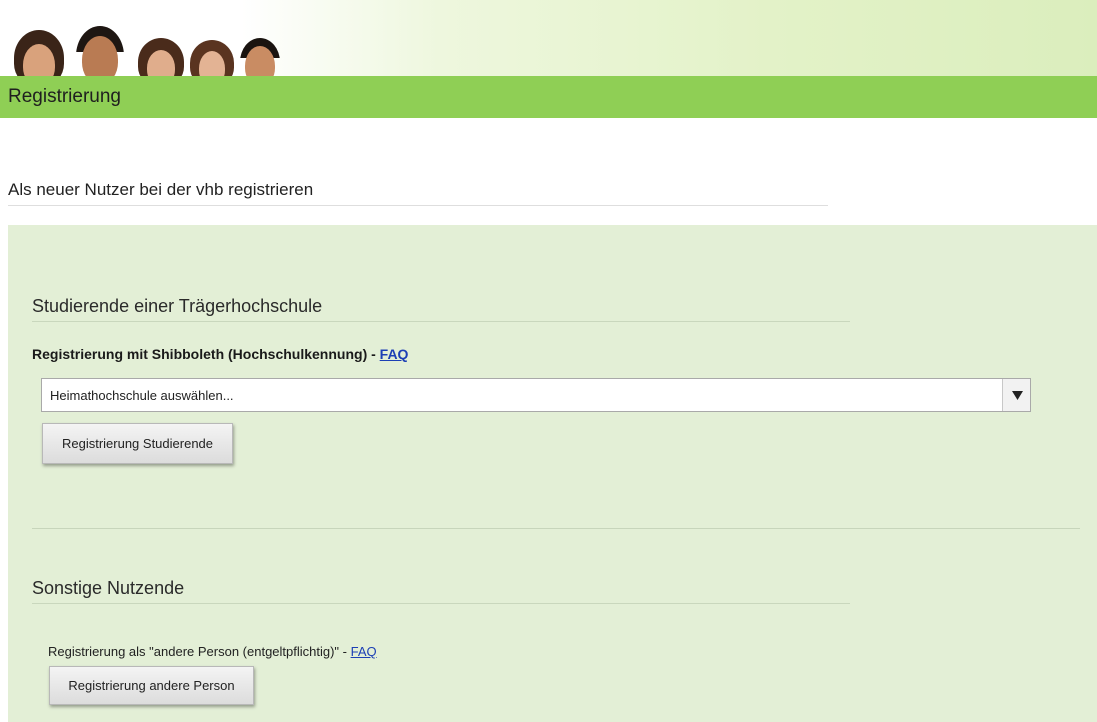 The height and width of the screenshot is (722, 1097). What do you see at coordinates (441, 603) in the screenshot?
I see `others-section-divider` at bounding box center [441, 603].